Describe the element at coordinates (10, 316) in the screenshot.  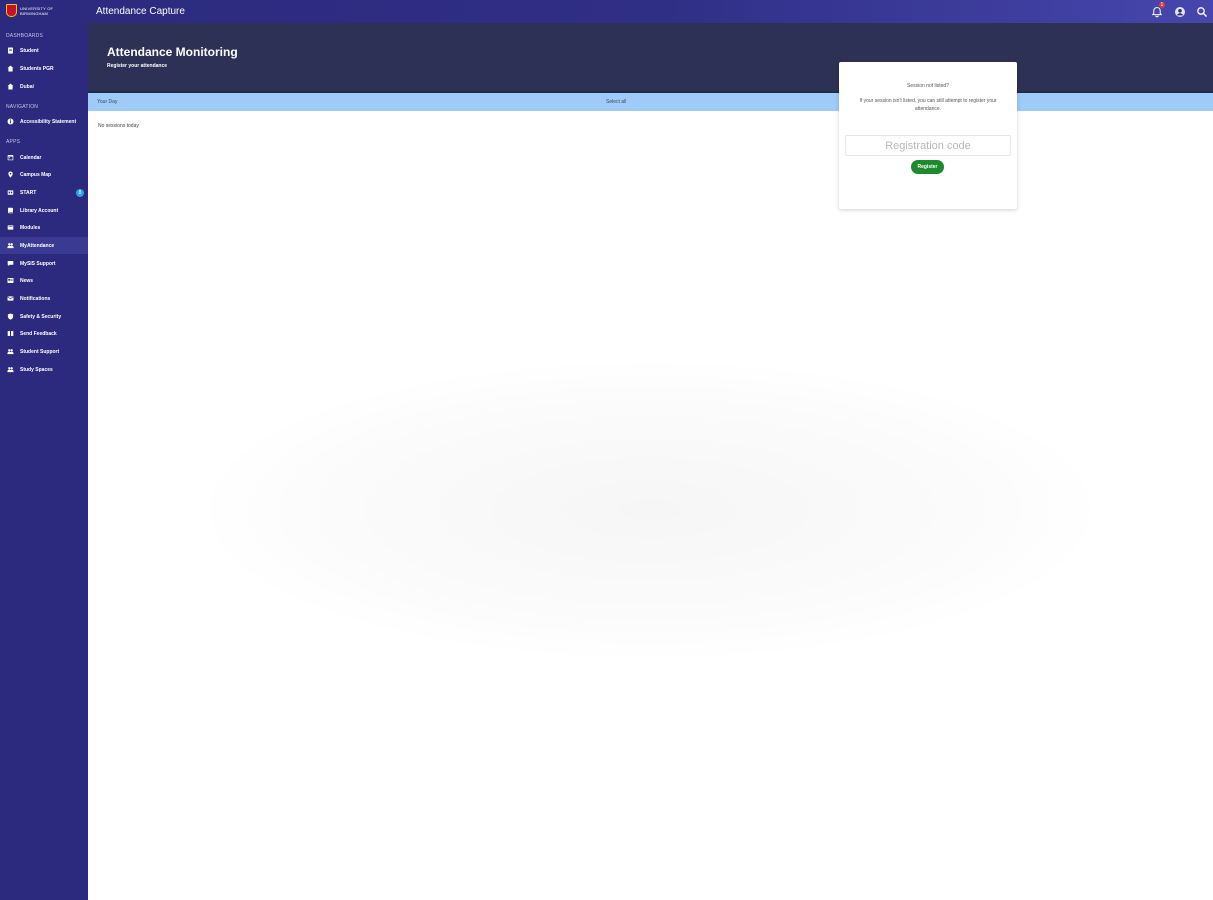
I see `shield-icon` at that location.